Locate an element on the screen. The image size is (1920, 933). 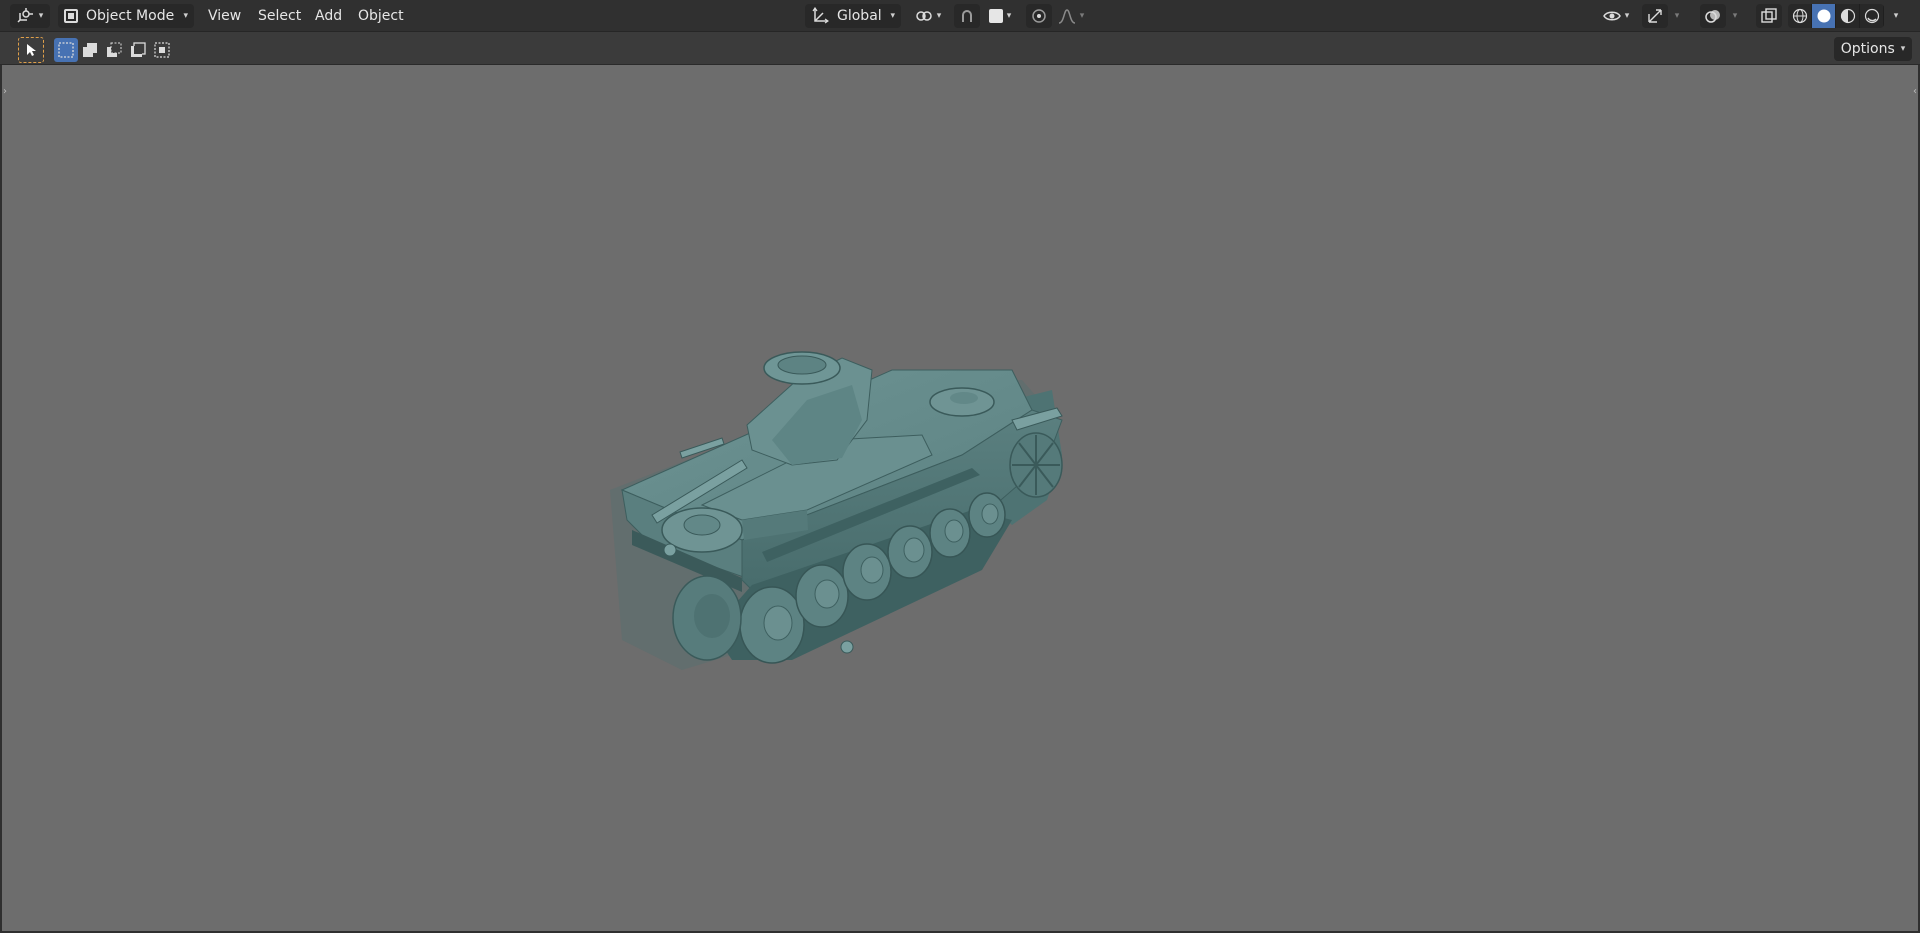
object-visibility-dropdown: ▾ is located at coordinates (1616, 16).